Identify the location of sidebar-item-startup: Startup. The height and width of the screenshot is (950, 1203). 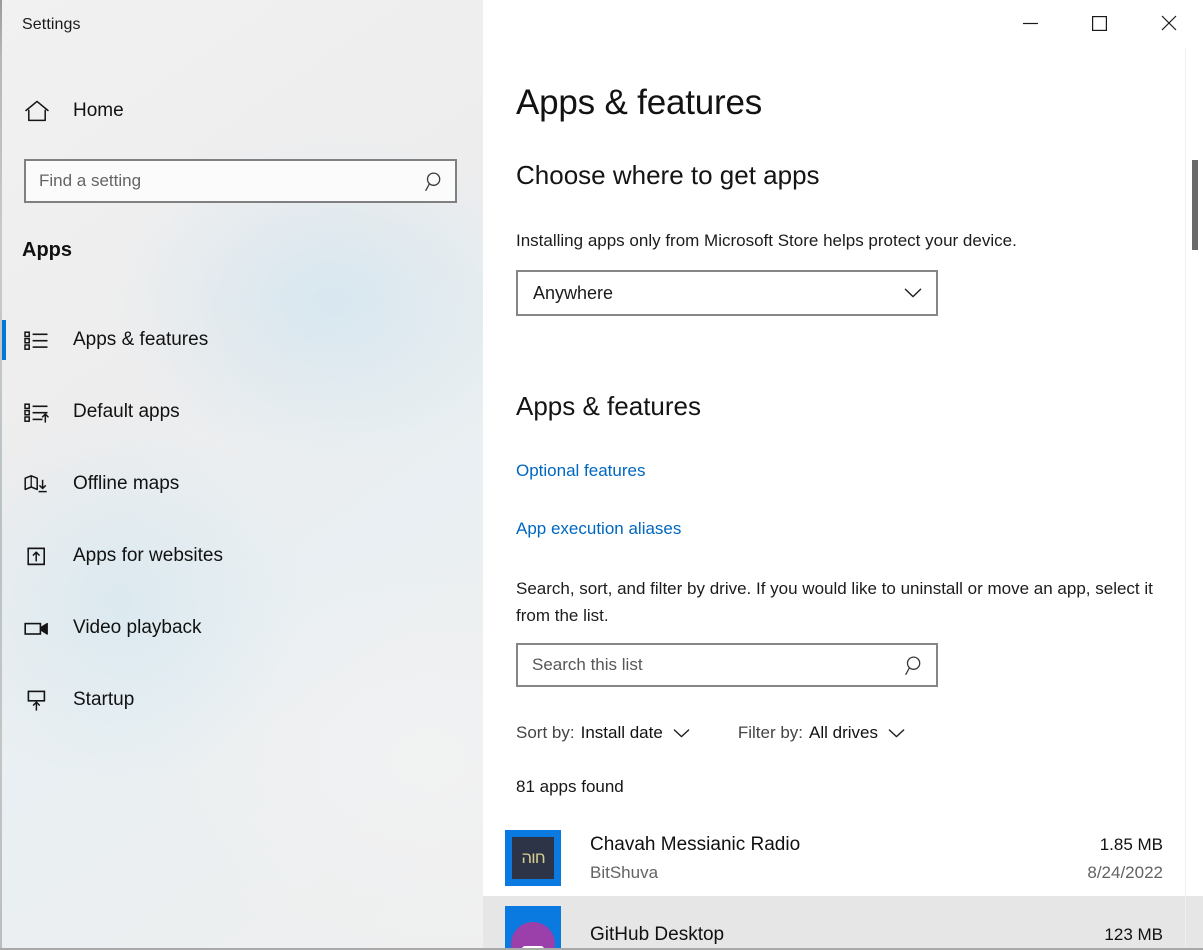
(241, 700).